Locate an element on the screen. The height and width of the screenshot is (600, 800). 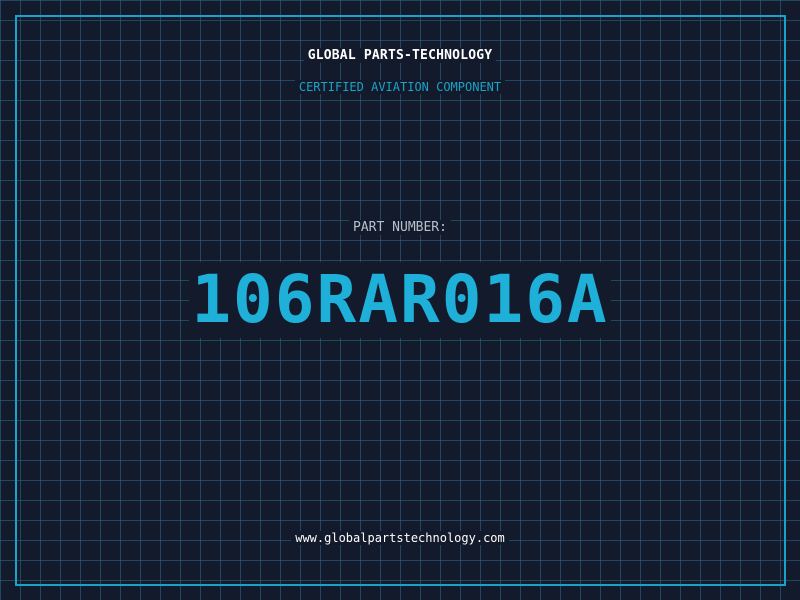
website-url: www.globalpartstechnology.com is located at coordinates (400, 538).